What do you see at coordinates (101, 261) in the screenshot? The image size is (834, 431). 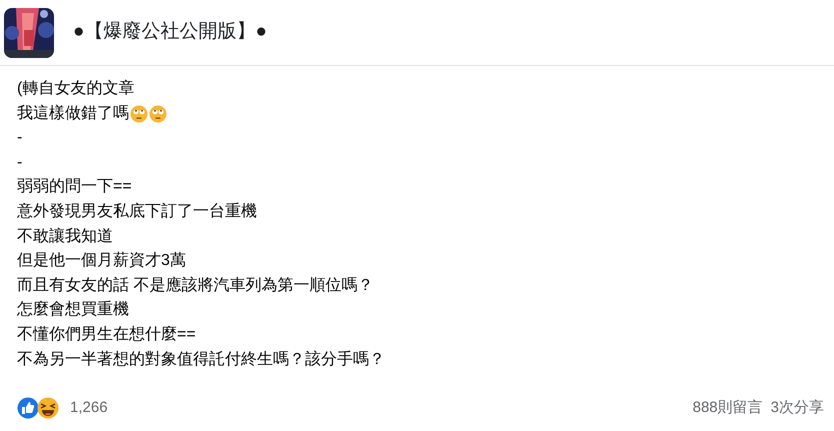 I see `post-text-line: 但是他一個月薪資才3萬` at bounding box center [101, 261].